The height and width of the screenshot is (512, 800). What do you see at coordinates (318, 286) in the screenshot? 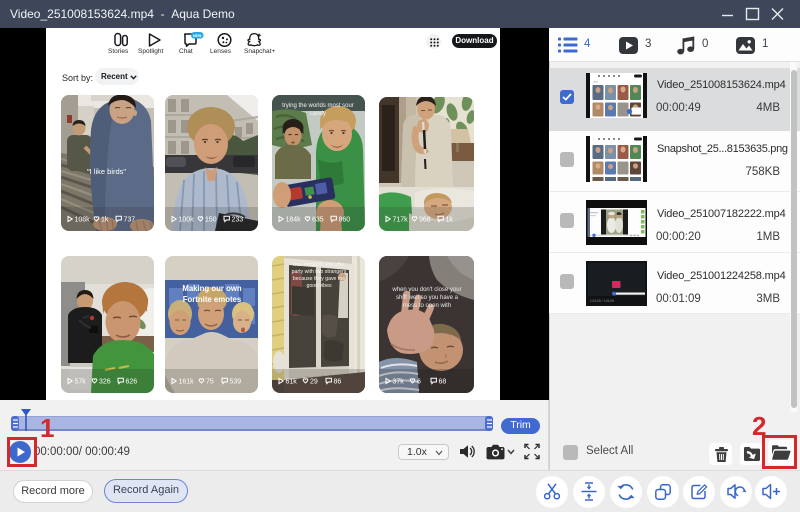
I see `svg-text: good vibes` at bounding box center [318, 286].